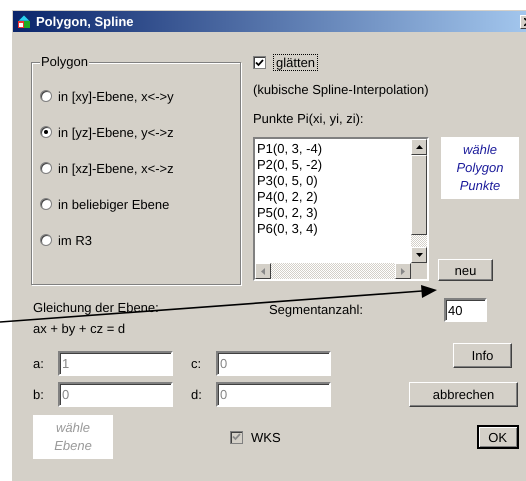 The image size is (526, 481). What do you see at coordinates (197, 394) in the screenshot?
I see `coefficient-label: d:` at bounding box center [197, 394].